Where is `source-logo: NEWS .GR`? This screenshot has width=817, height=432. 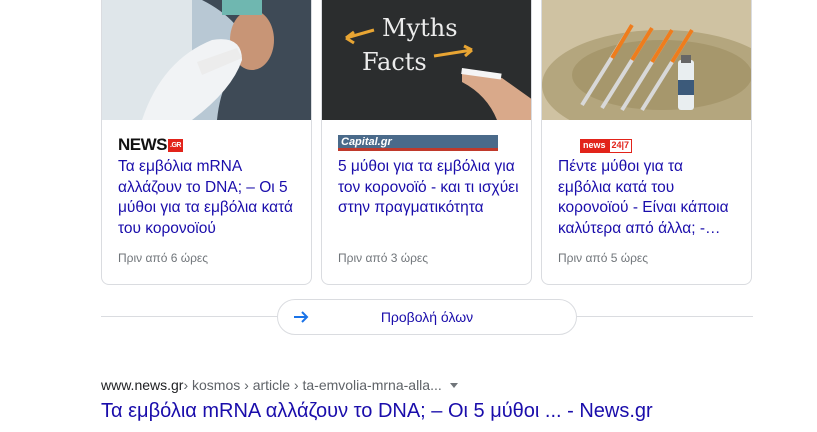
source-logo: NEWS .GR is located at coordinates (150, 144).